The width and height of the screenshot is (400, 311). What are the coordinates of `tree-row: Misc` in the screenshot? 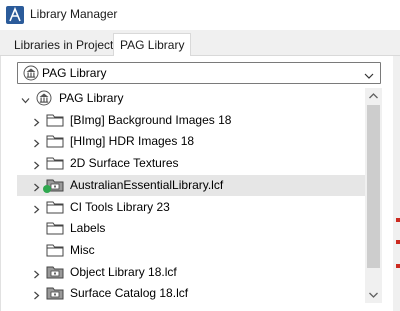 It's located at (191, 250).